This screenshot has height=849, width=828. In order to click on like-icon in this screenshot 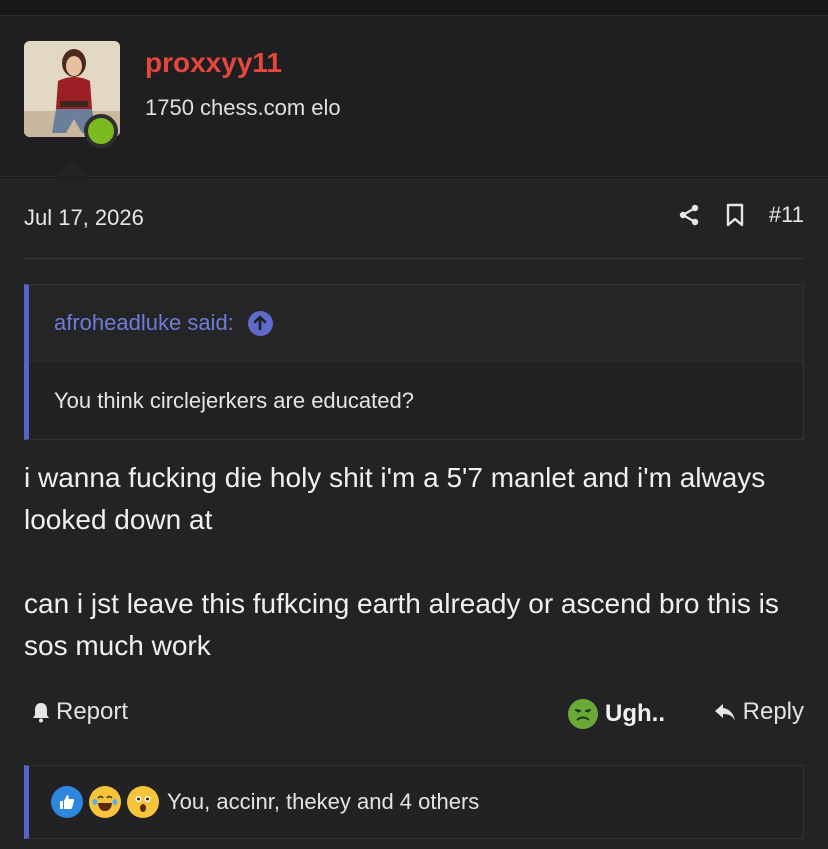, I will do `click(67, 802)`.